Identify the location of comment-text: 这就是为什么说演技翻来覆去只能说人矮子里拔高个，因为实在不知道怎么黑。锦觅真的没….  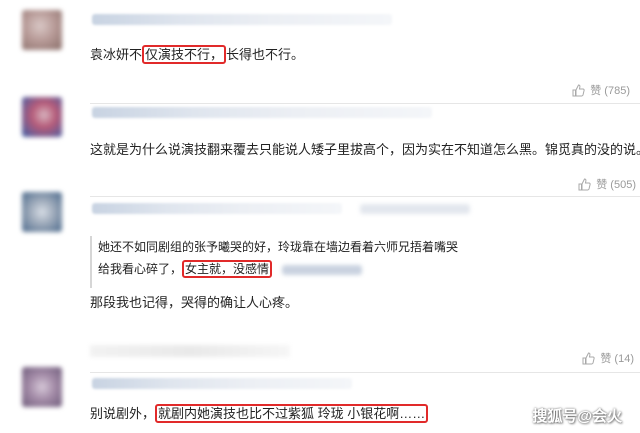
(365, 149).